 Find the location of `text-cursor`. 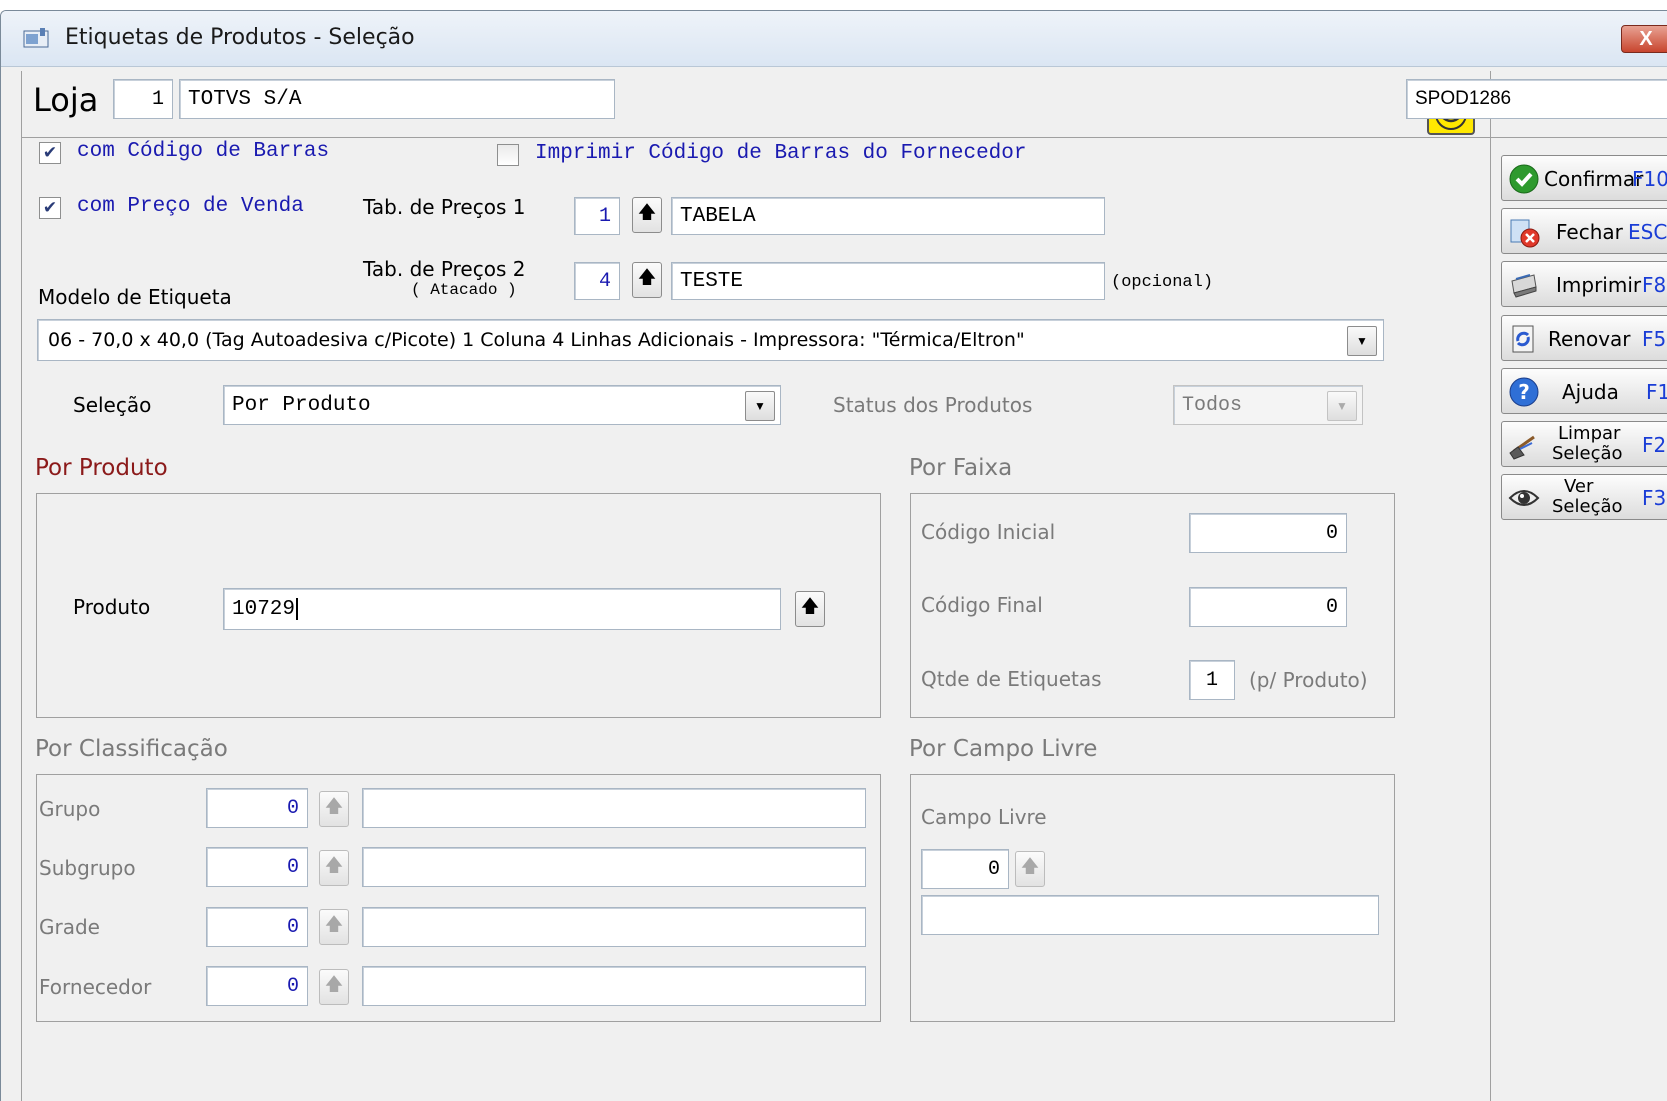

text-cursor is located at coordinates (297, 609).